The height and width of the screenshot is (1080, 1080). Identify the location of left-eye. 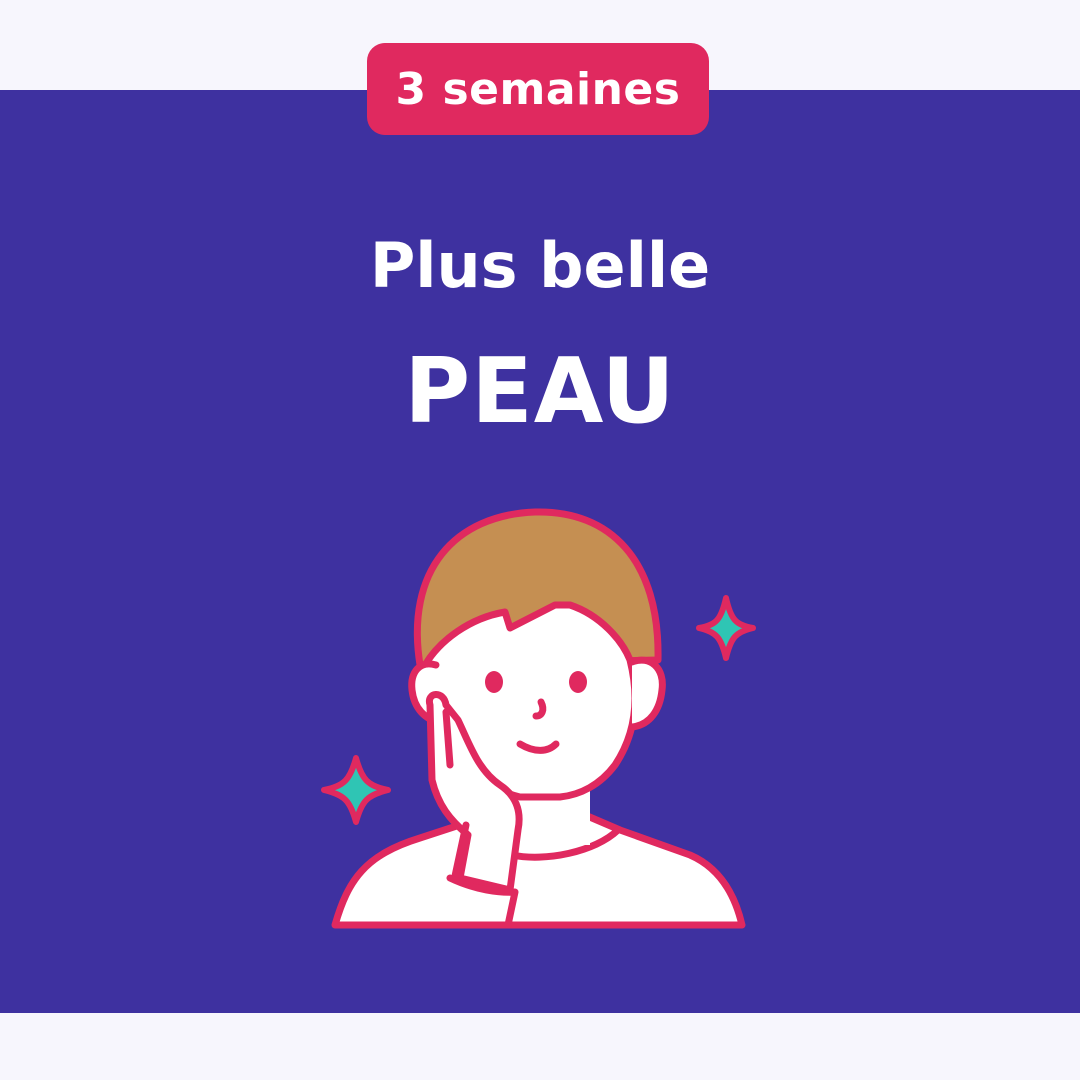
(494, 682).